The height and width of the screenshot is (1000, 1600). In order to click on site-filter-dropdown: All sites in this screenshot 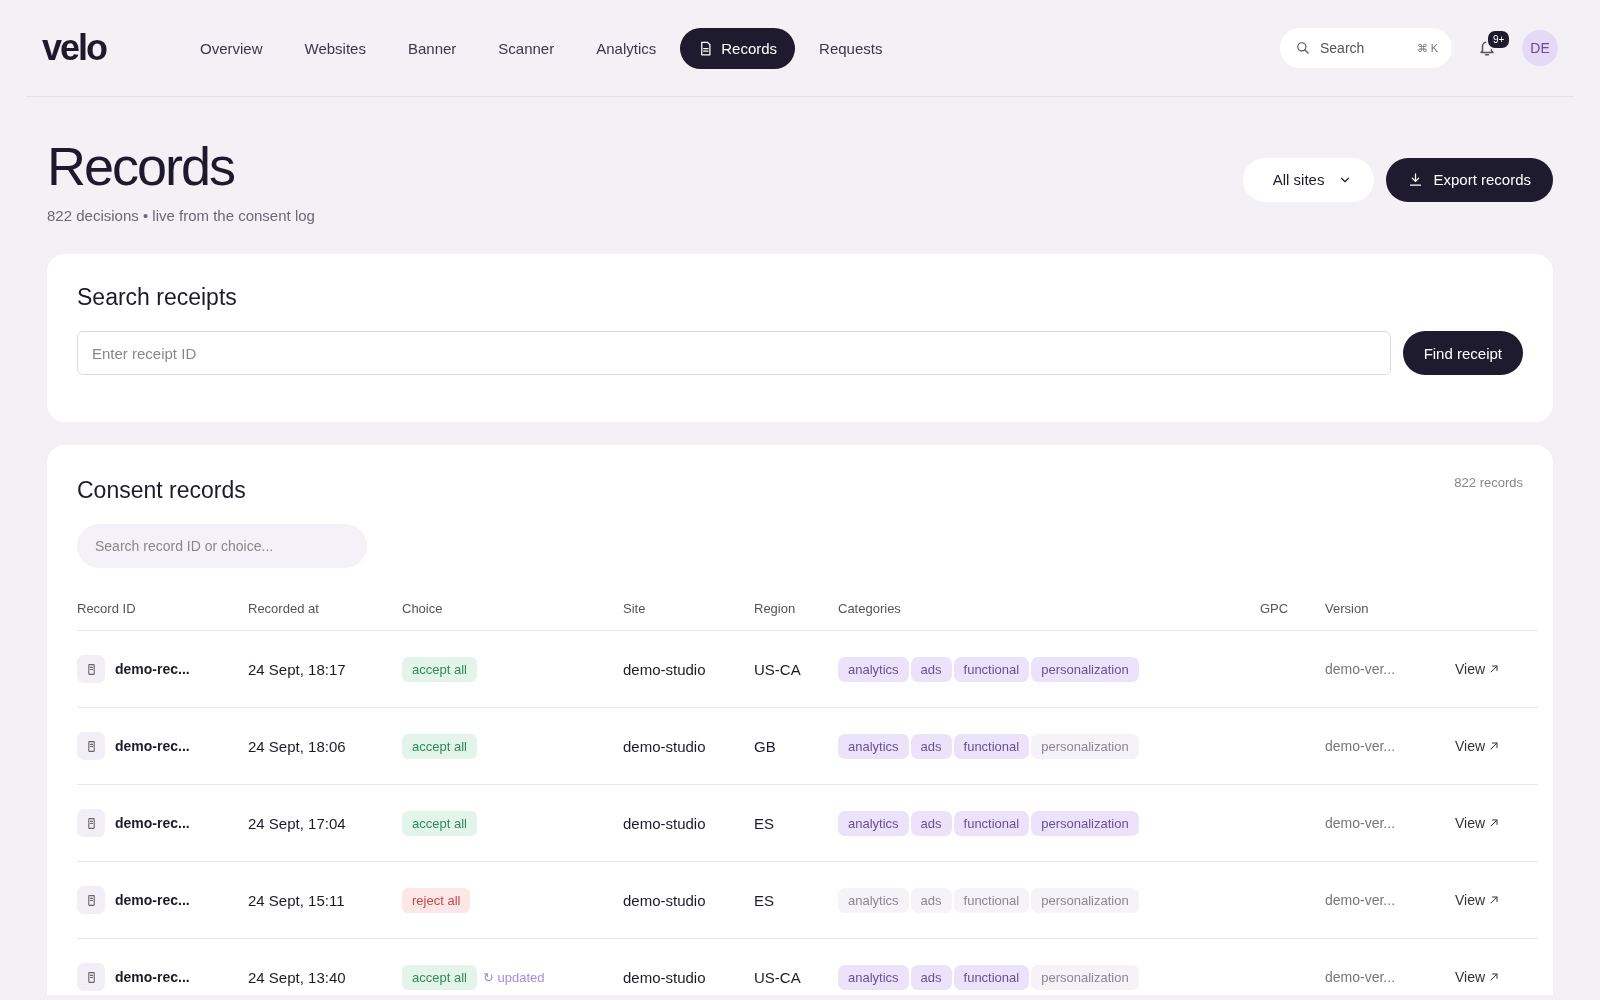, I will do `click(1308, 179)`.